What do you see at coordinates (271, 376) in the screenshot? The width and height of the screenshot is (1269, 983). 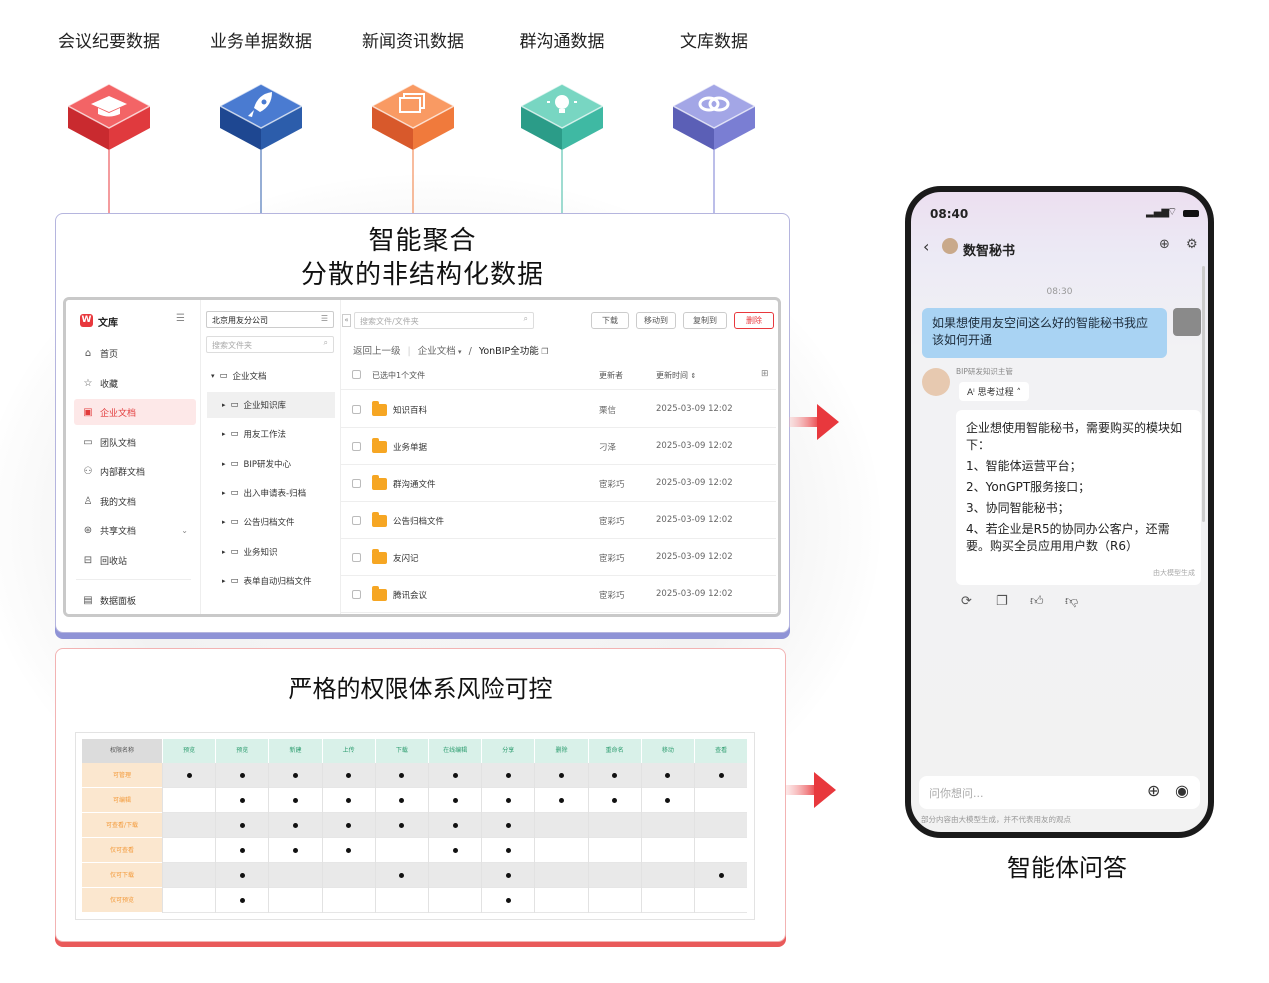 I see `tree-item: ▾ ▭ 企业文档` at bounding box center [271, 376].